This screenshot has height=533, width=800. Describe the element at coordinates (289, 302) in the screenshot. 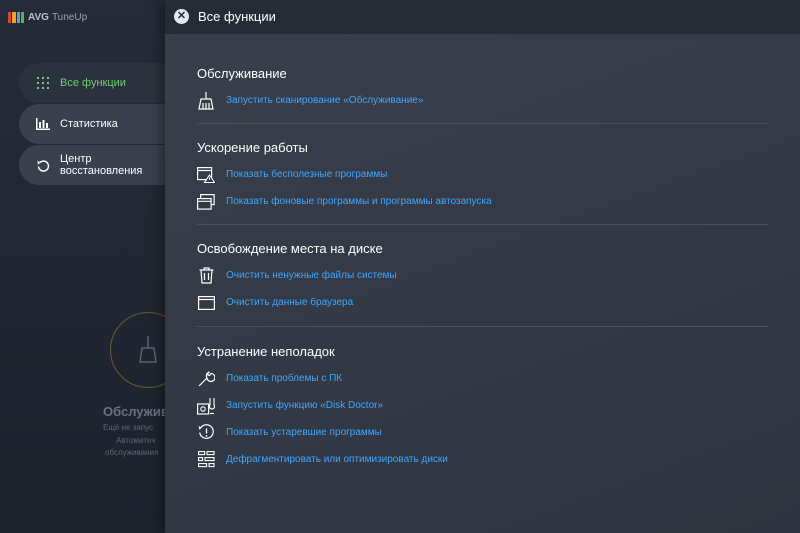

I see `clean-browser-data-link: Очистить данные браузера` at that location.